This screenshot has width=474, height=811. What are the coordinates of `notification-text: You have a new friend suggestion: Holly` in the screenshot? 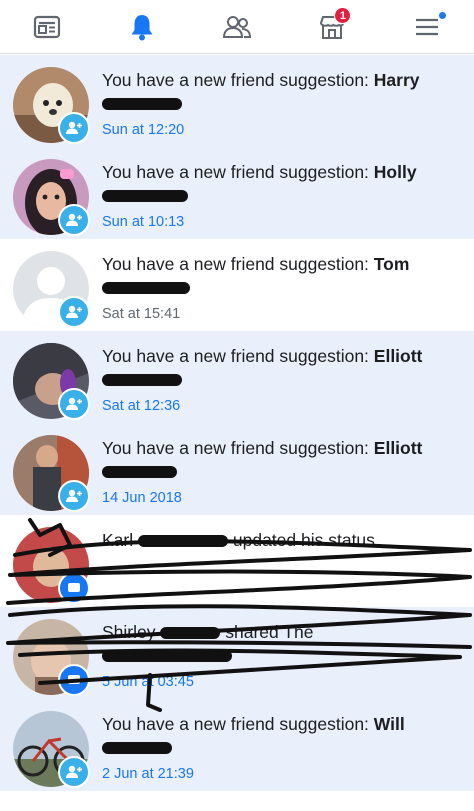 It's located at (282, 184).